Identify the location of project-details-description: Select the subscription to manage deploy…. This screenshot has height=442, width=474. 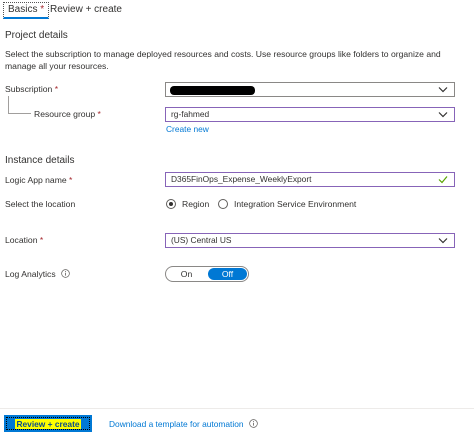
(223, 60).